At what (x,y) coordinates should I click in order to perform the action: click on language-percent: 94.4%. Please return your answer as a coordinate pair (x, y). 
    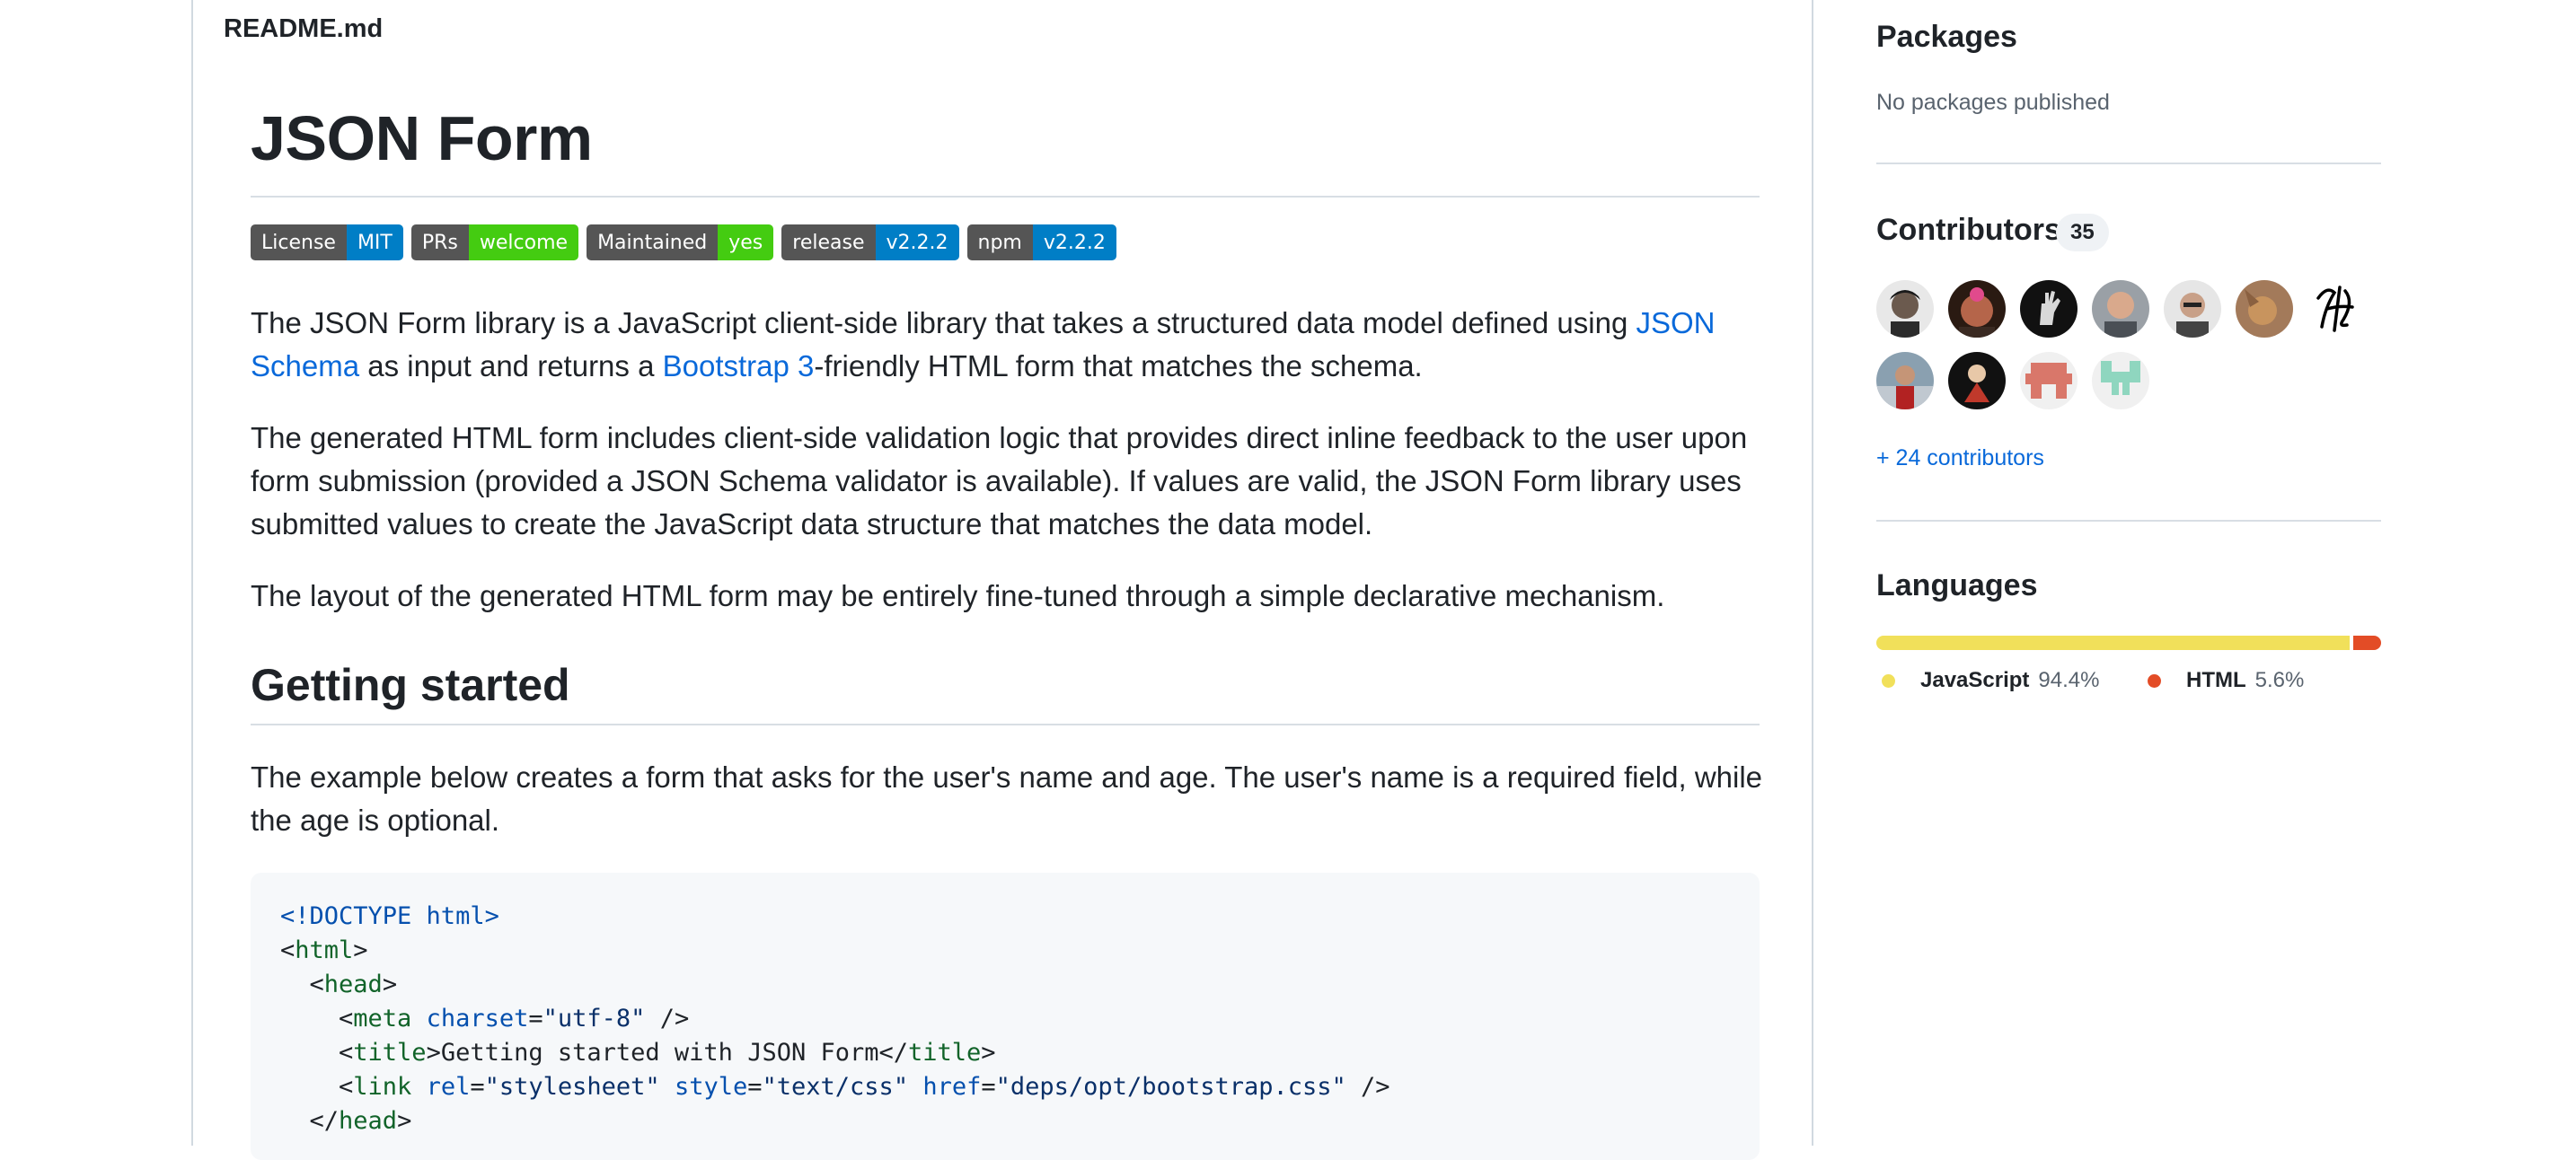
    Looking at the image, I should click on (2069, 680).